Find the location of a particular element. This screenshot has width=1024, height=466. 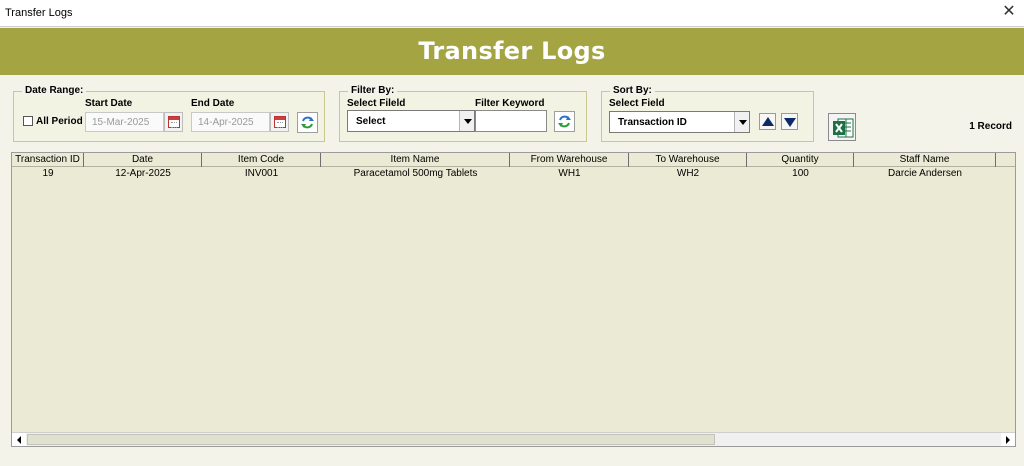

column-header-from-warehouse: From Warehouse is located at coordinates (569, 160).